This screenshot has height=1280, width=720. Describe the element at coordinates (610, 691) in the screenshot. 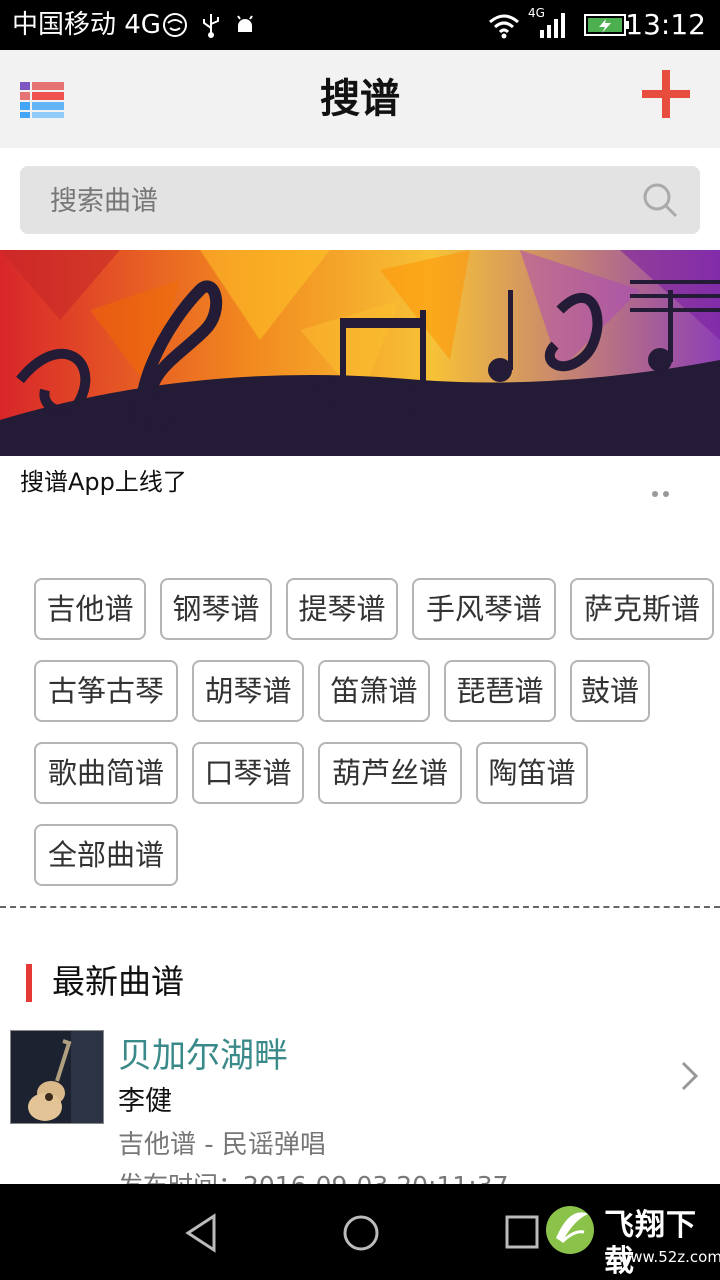

I see `tag-drum: 鼓谱` at that location.